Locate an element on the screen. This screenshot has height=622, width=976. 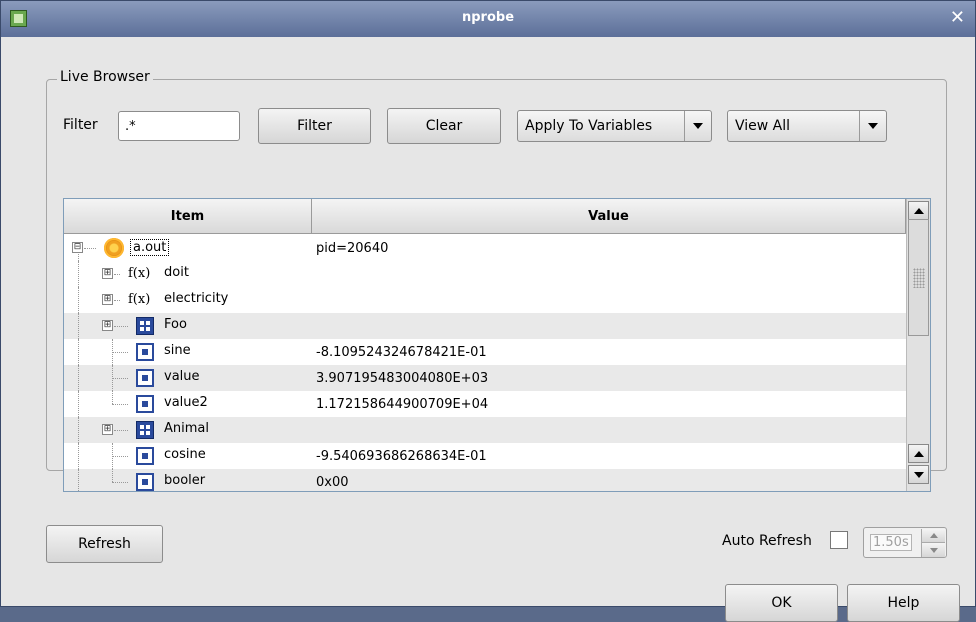
tree-item-label: doit is located at coordinates (176, 272).